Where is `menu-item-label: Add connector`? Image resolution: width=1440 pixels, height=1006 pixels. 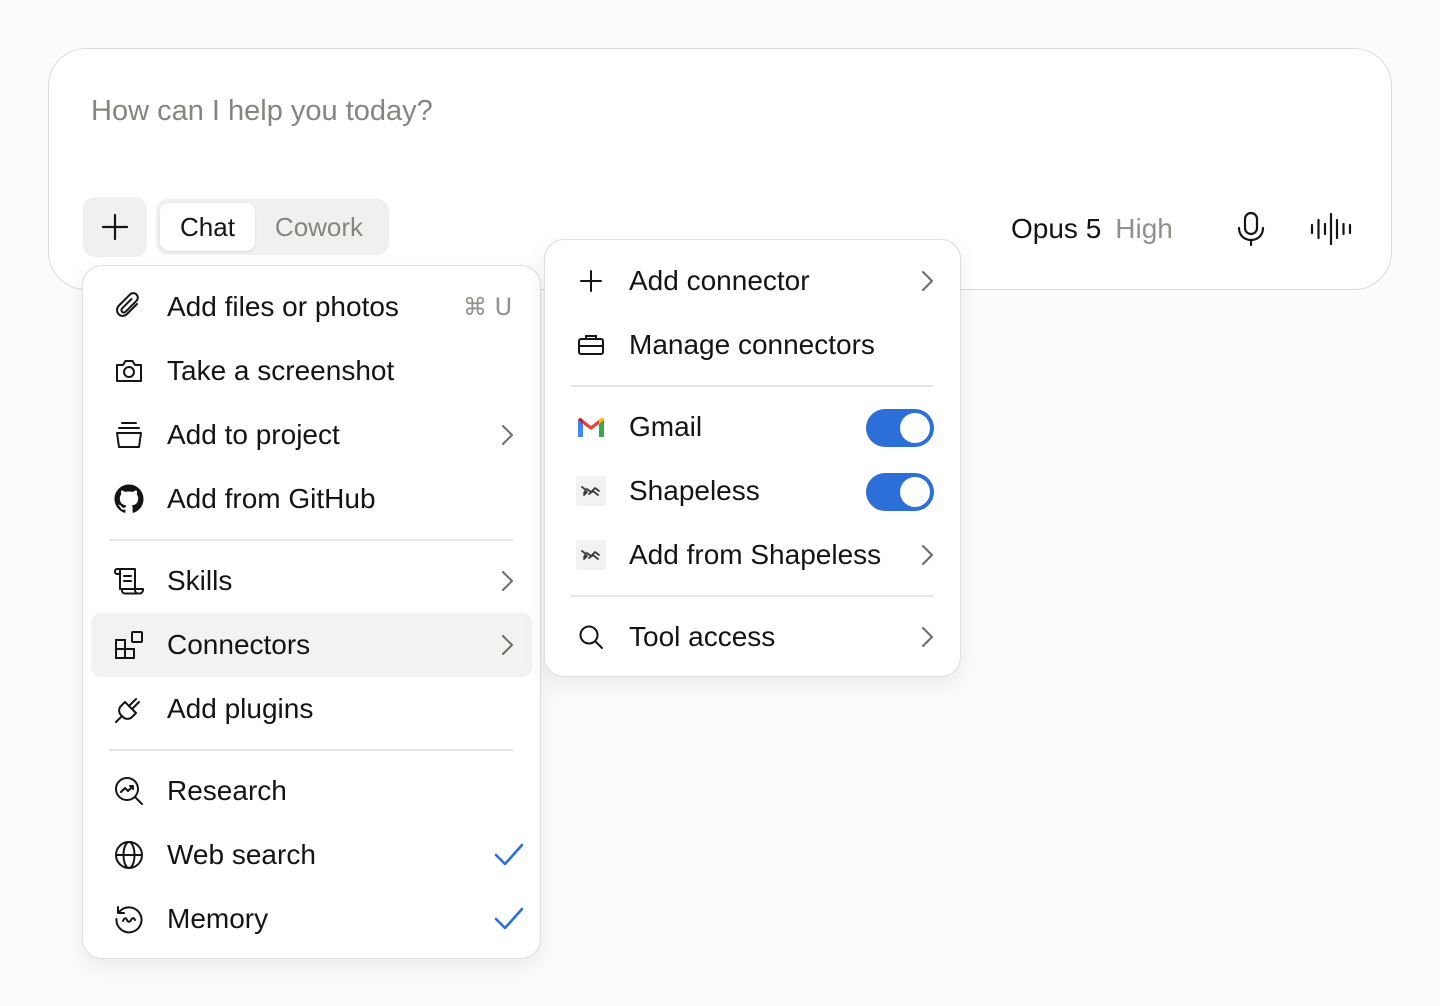 menu-item-label: Add connector is located at coordinates (719, 280).